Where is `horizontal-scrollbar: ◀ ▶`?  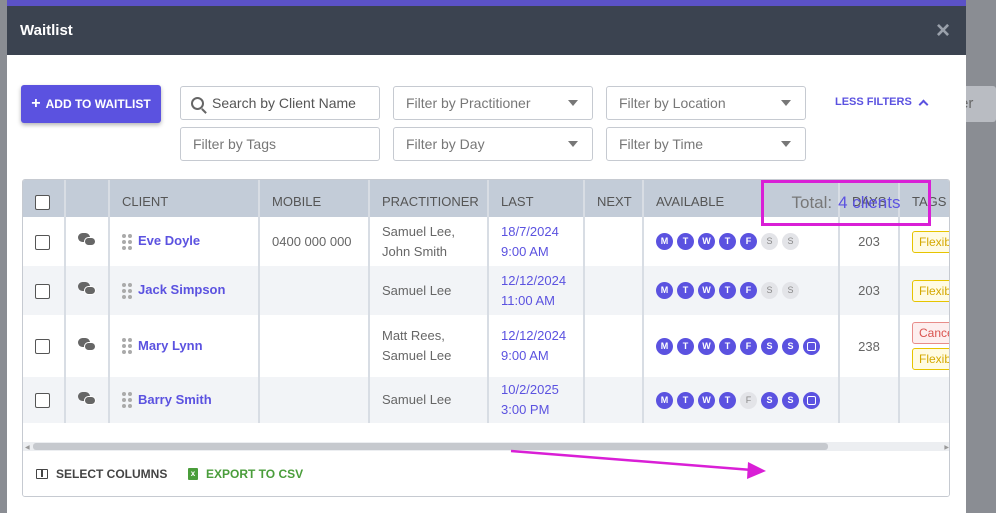
horizontal-scrollbar: ◀ ▶ is located at coordinates (486, 446).